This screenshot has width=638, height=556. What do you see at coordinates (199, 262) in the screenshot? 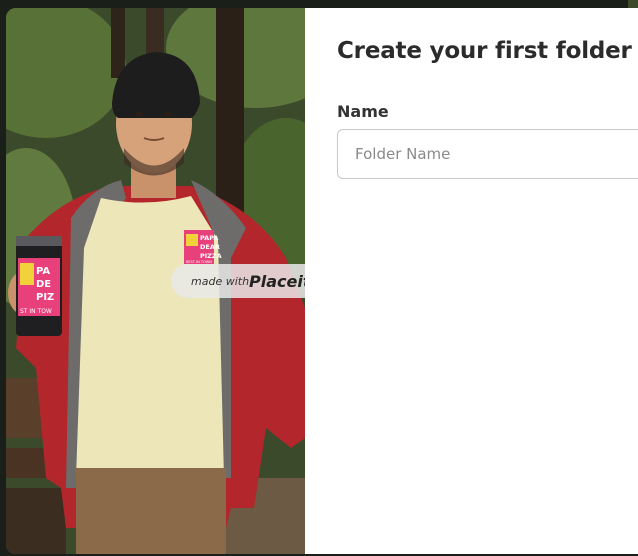
I see `shirt-logo-tagline: BEST IN TOWN` at bounding box center [199, 262].